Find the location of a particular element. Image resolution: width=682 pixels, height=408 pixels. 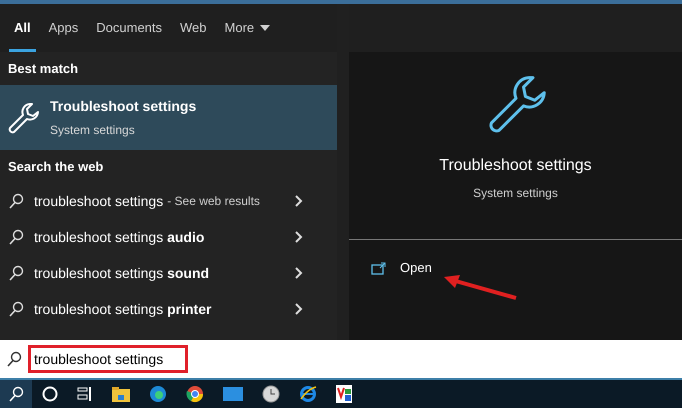

clock-icon is located at coordinates (271, 394).